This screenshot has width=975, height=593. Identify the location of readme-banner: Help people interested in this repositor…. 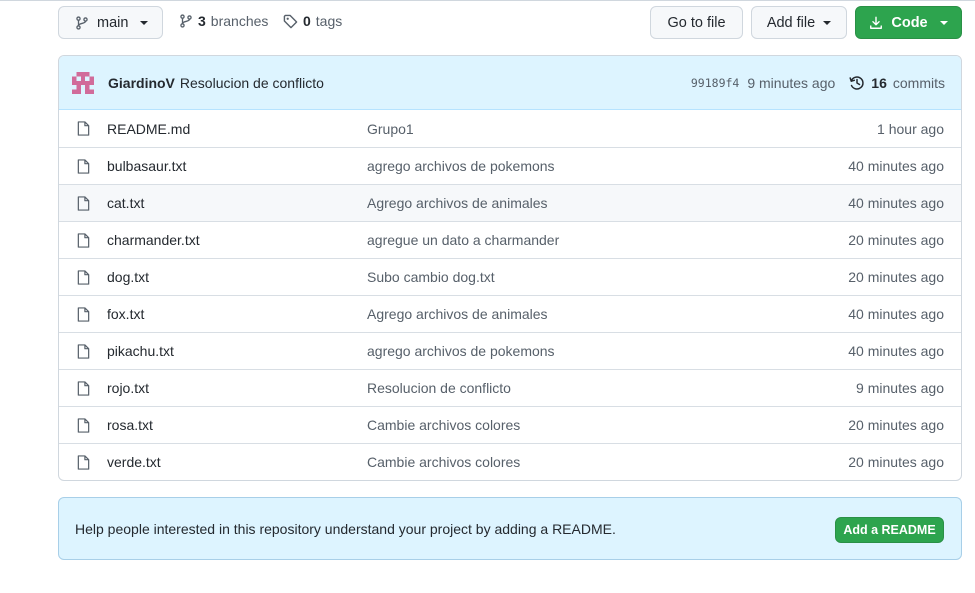
(510, 528).